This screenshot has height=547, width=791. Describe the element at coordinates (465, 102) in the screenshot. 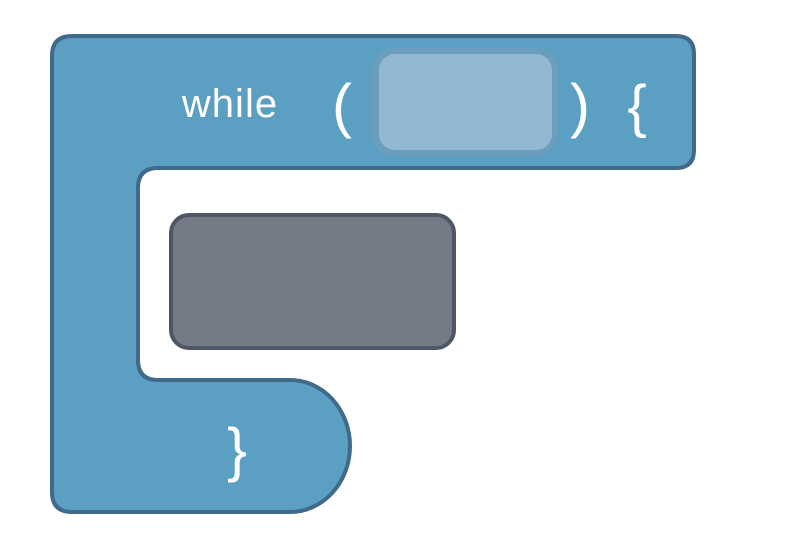

I see `condition-slot` at that location.